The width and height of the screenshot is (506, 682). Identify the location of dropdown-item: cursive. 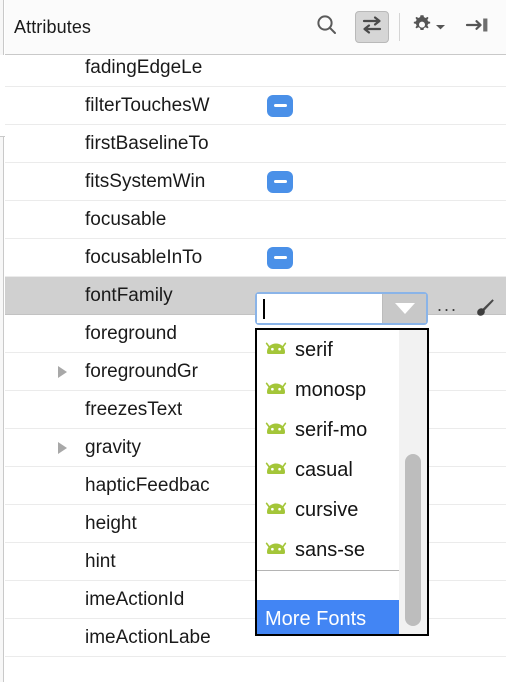
(328, 510).